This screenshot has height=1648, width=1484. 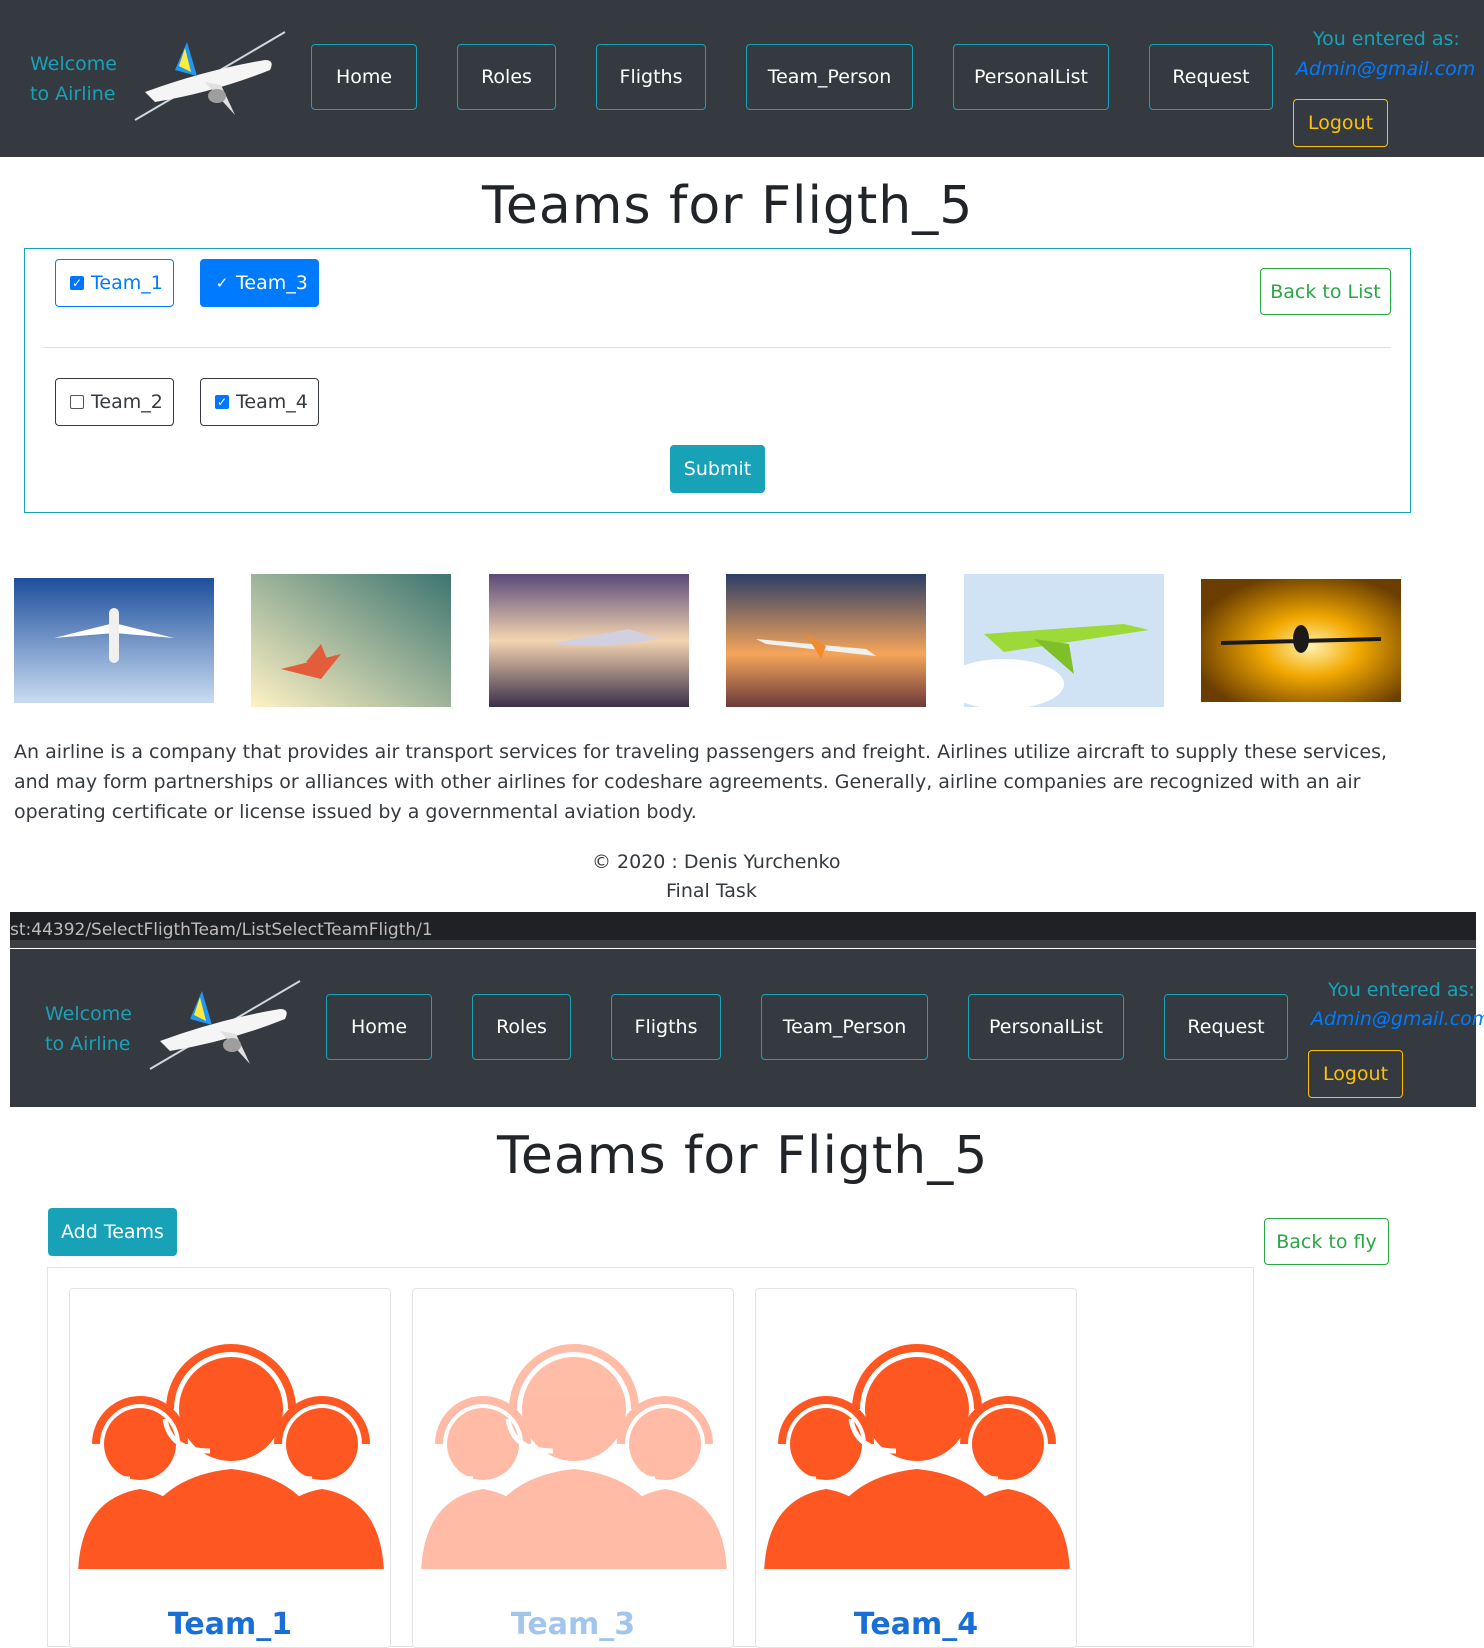 What do you see at coordinates (127, 283) in the screenshot?
I see `team-checkbox-label: Team_1` at bounding box center [127, 283].